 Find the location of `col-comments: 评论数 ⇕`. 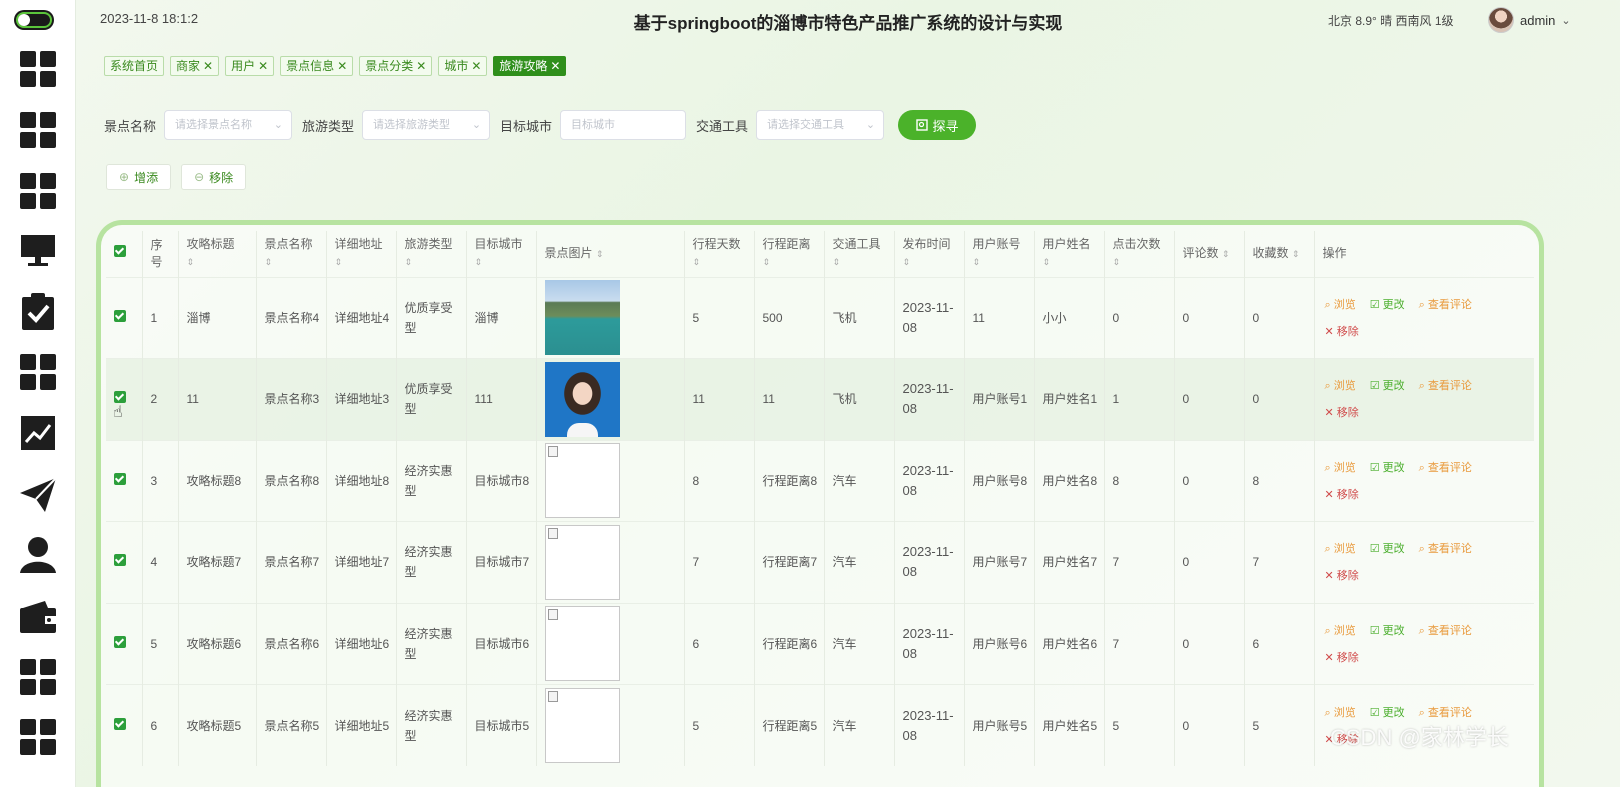

col-comments: 评论数 ⇕ is located at coordinates (1209, 254).